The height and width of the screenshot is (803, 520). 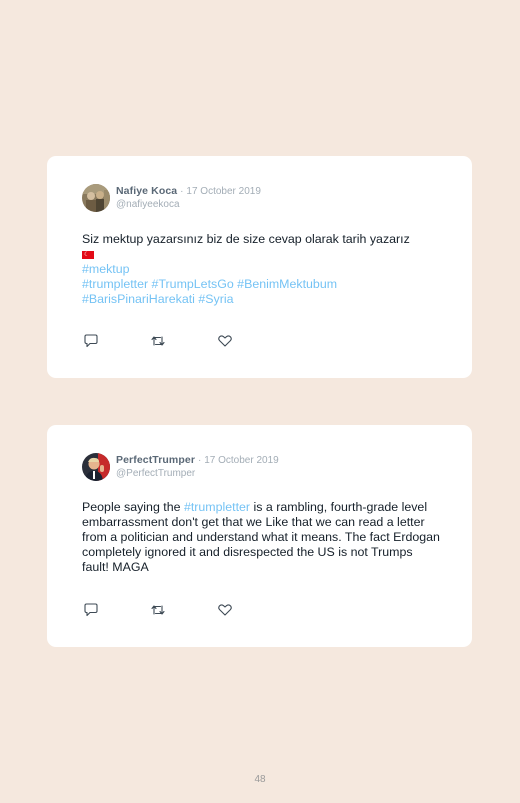 I want to click on name-line: Nafiye Koca · 17 October 2019, so click(x=188, y=191).